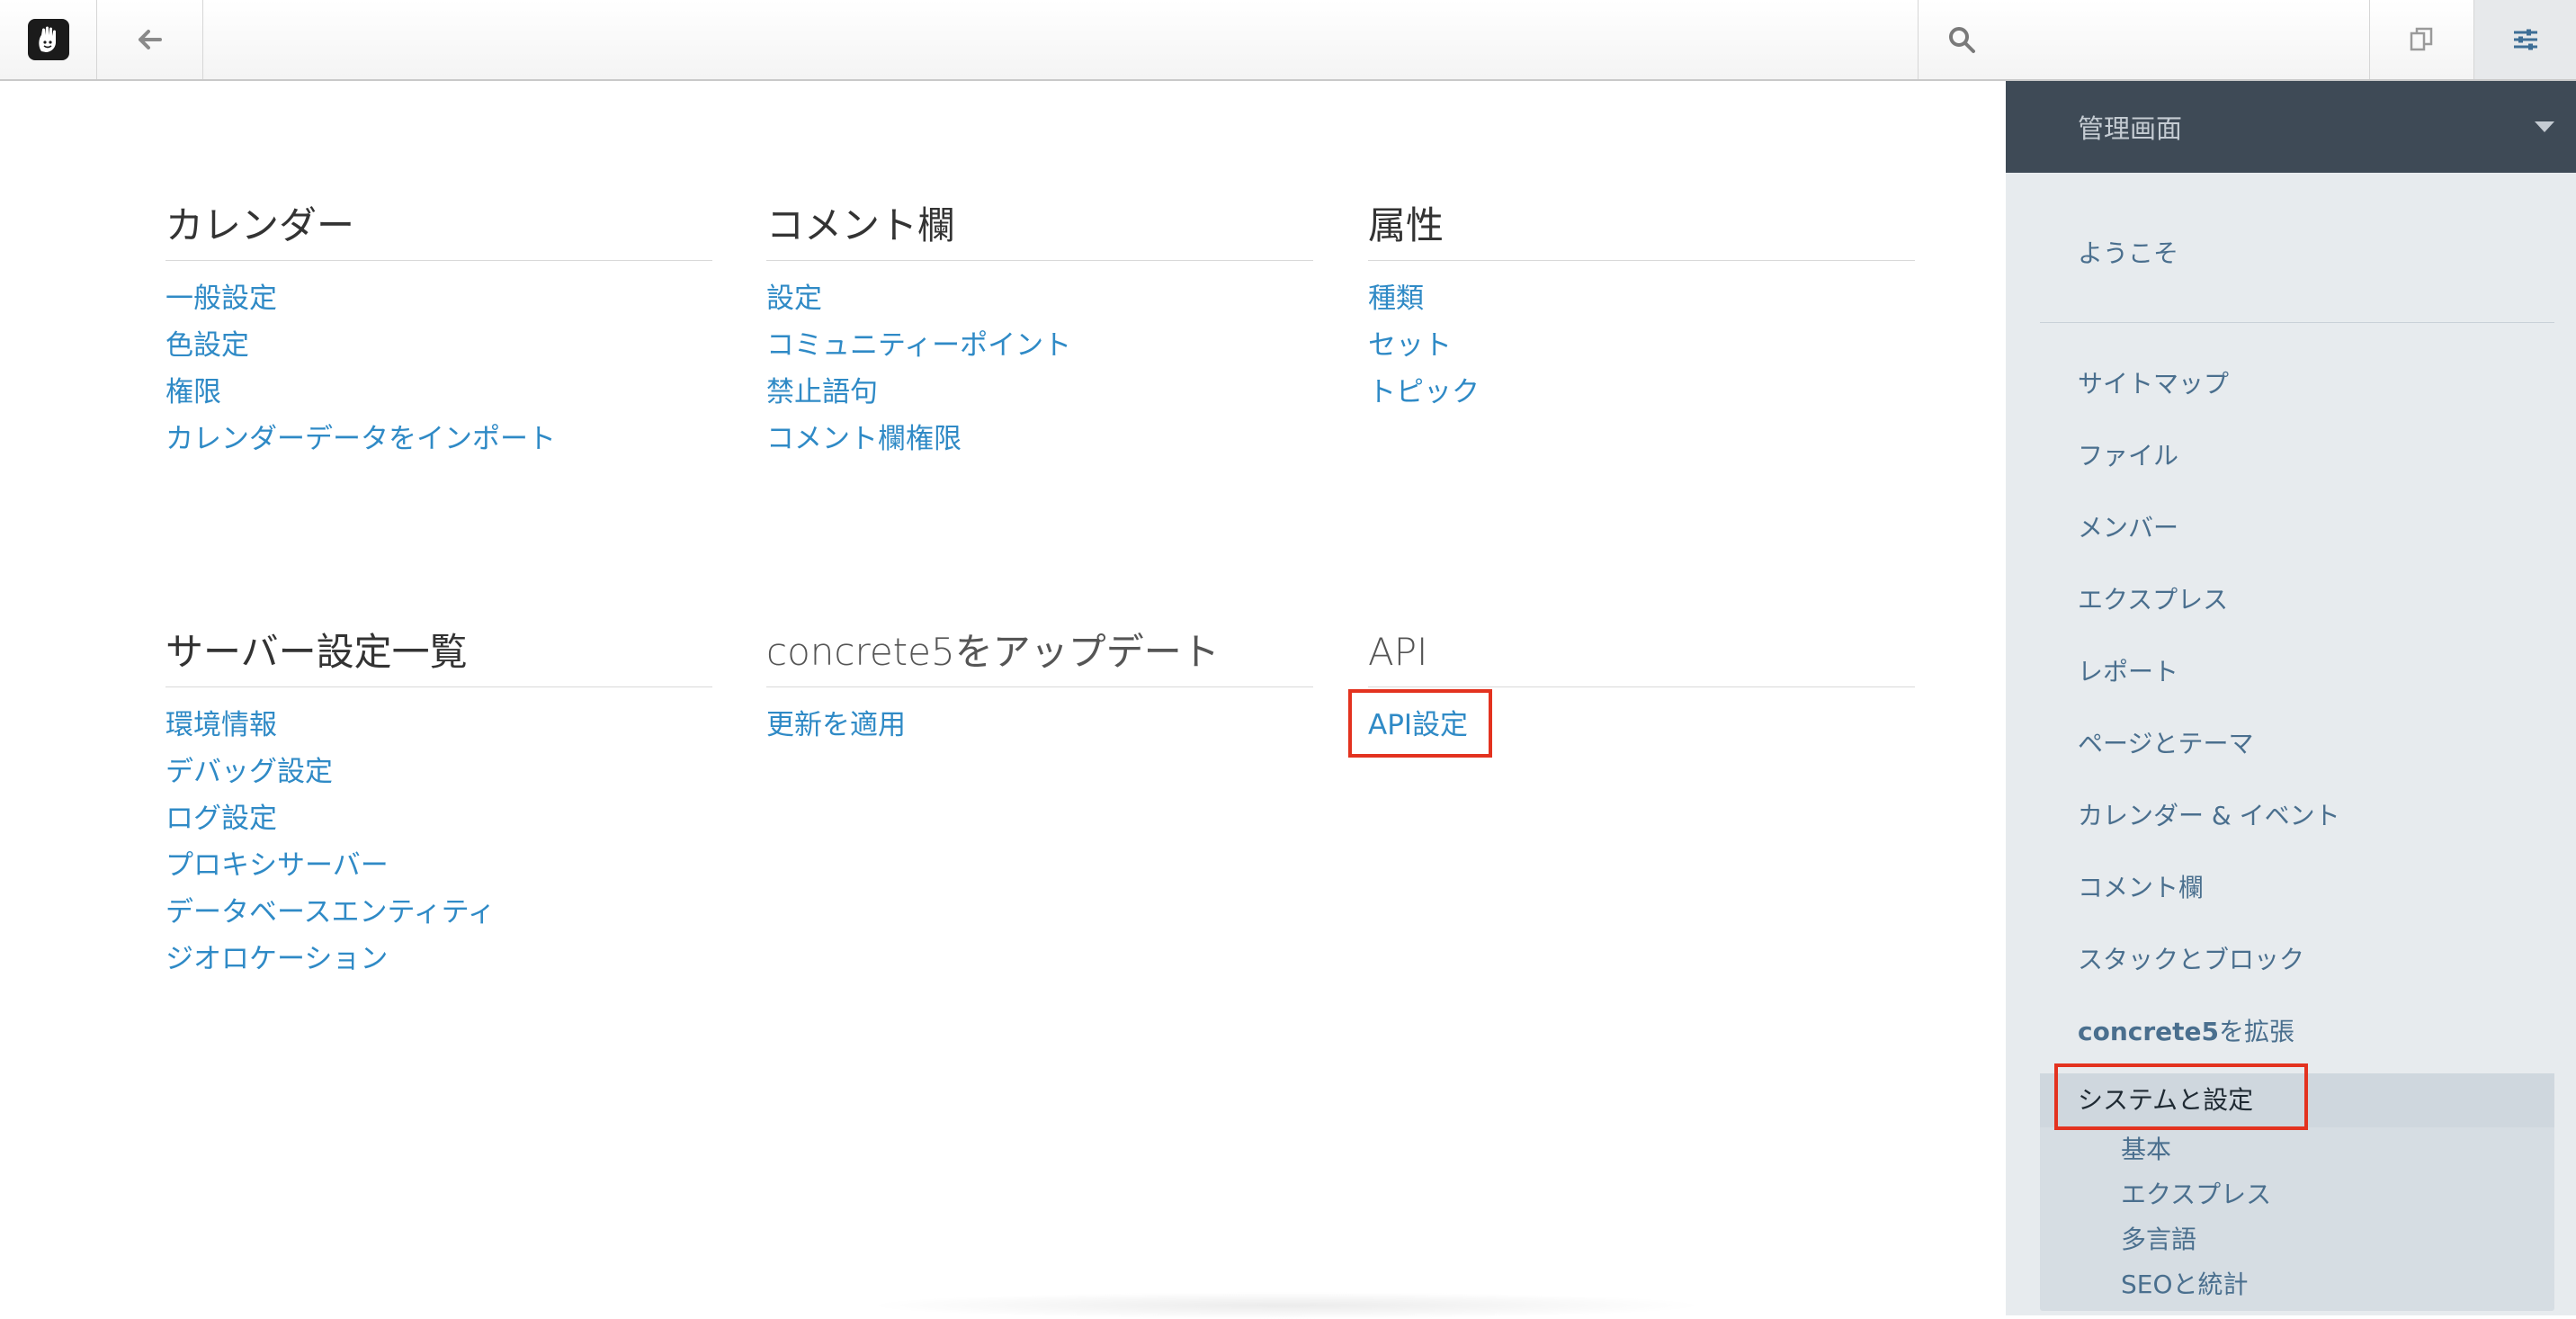 The height and width of the screenshot is (1319, 2576). I want to click on sidebar-item-welcome: ようこそ, so click(2297, 254).